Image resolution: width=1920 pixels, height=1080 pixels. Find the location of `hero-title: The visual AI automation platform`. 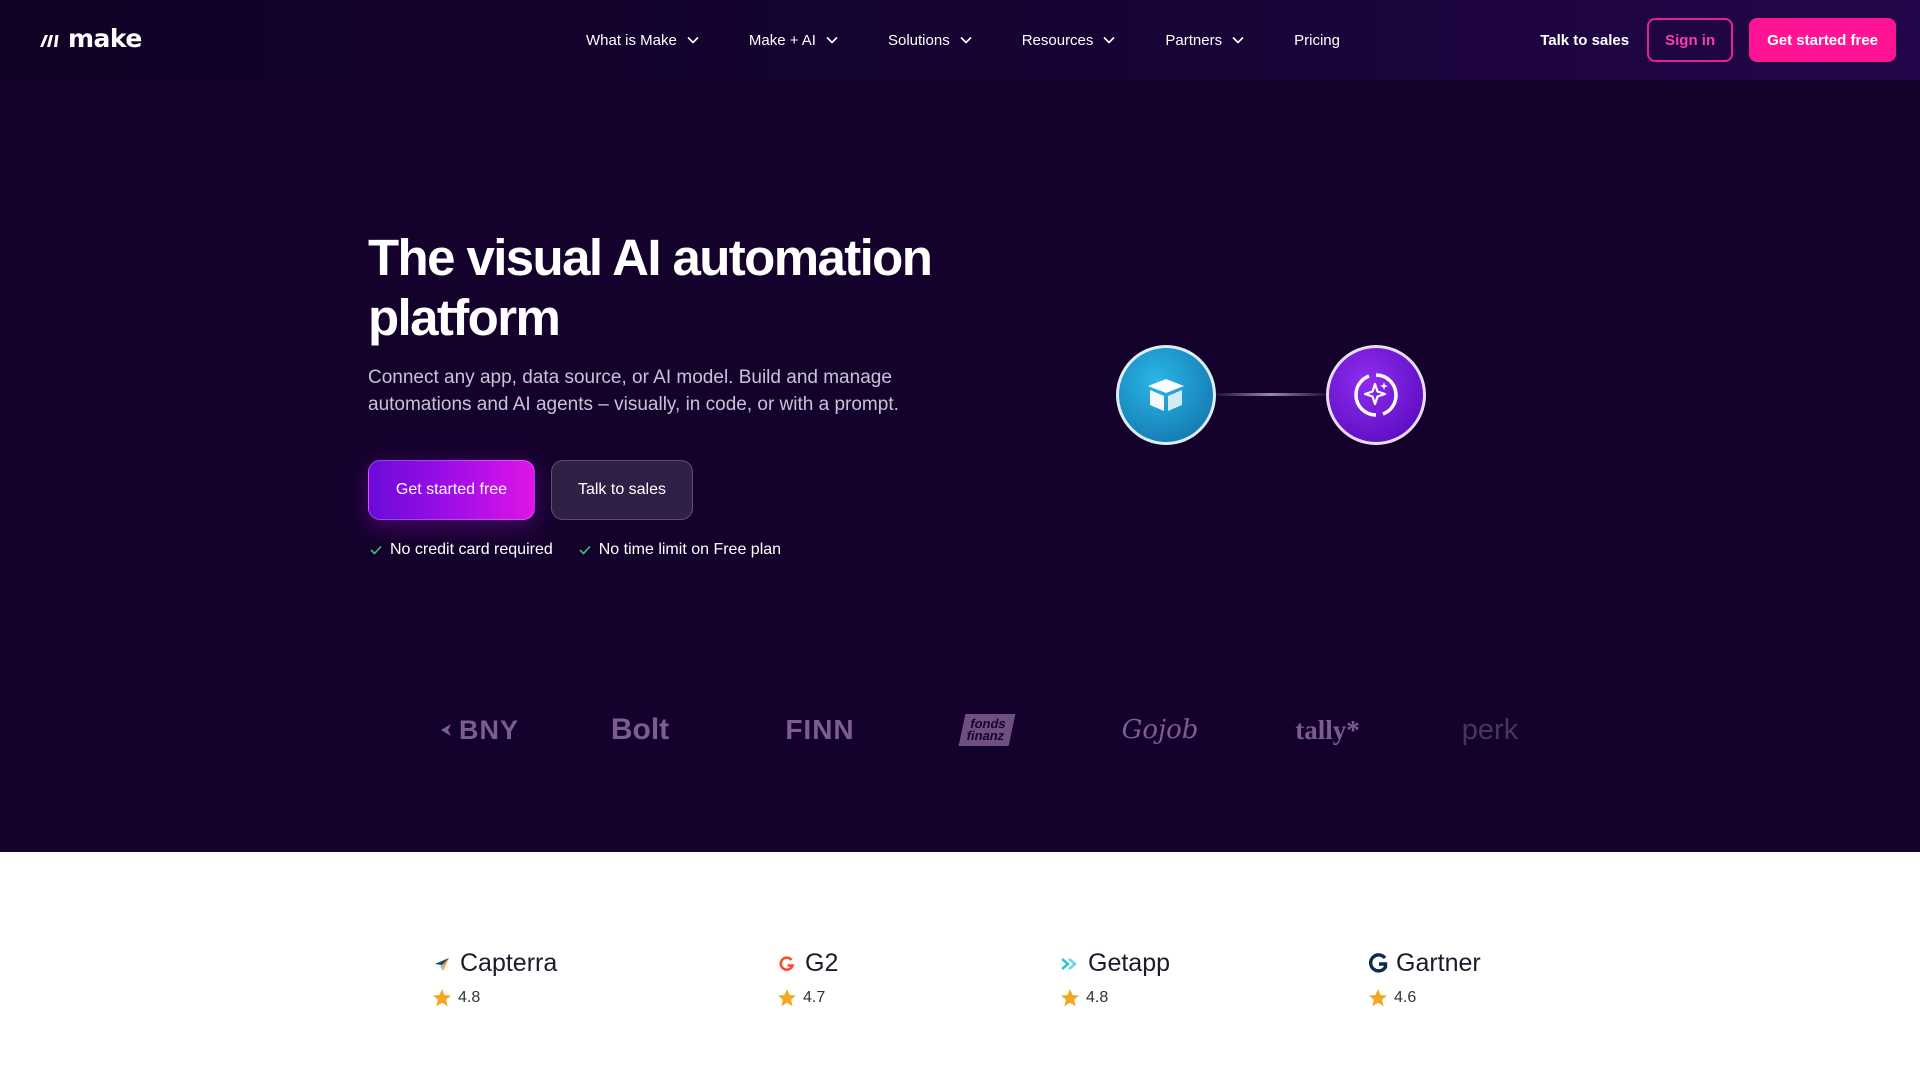

hero-title: The visual AI automation platform is located at coordinates (650, 287).